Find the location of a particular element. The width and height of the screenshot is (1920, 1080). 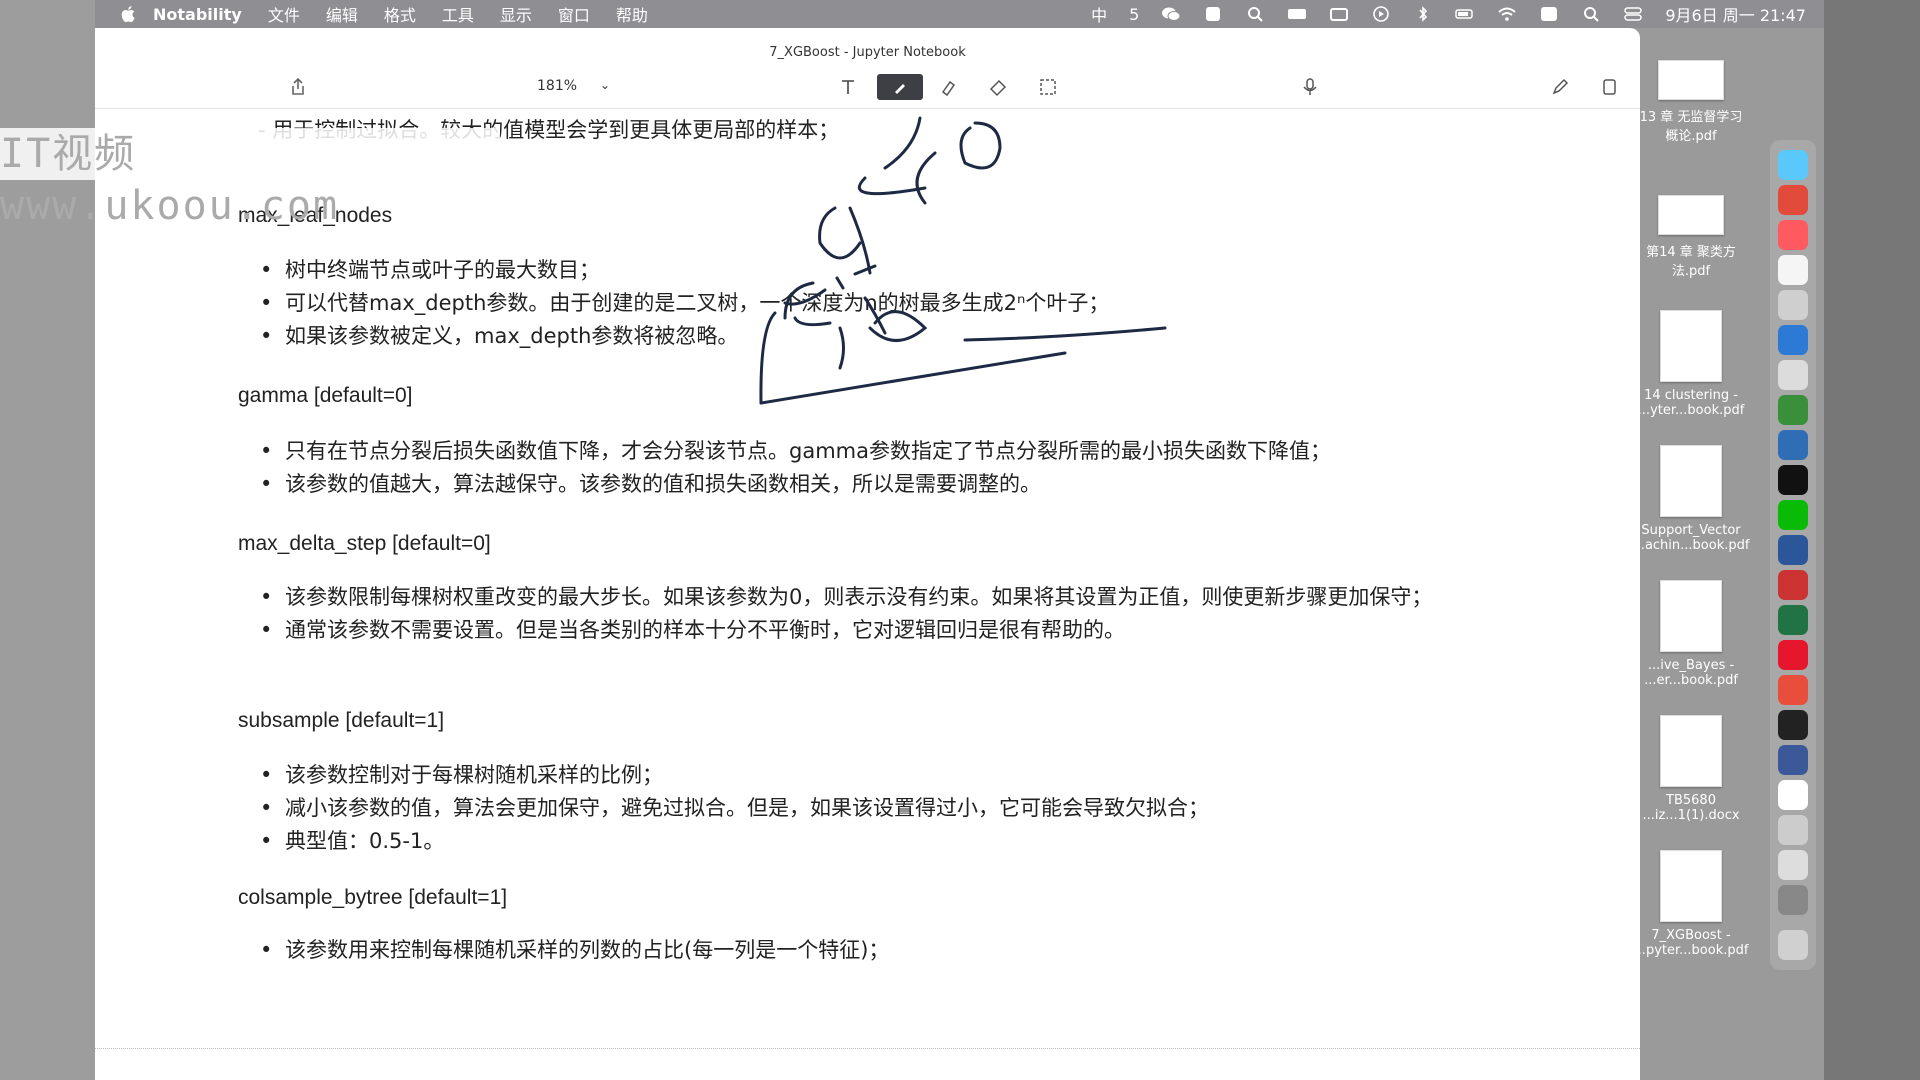

search-tool-icon is located at coordinates (1255, 14).